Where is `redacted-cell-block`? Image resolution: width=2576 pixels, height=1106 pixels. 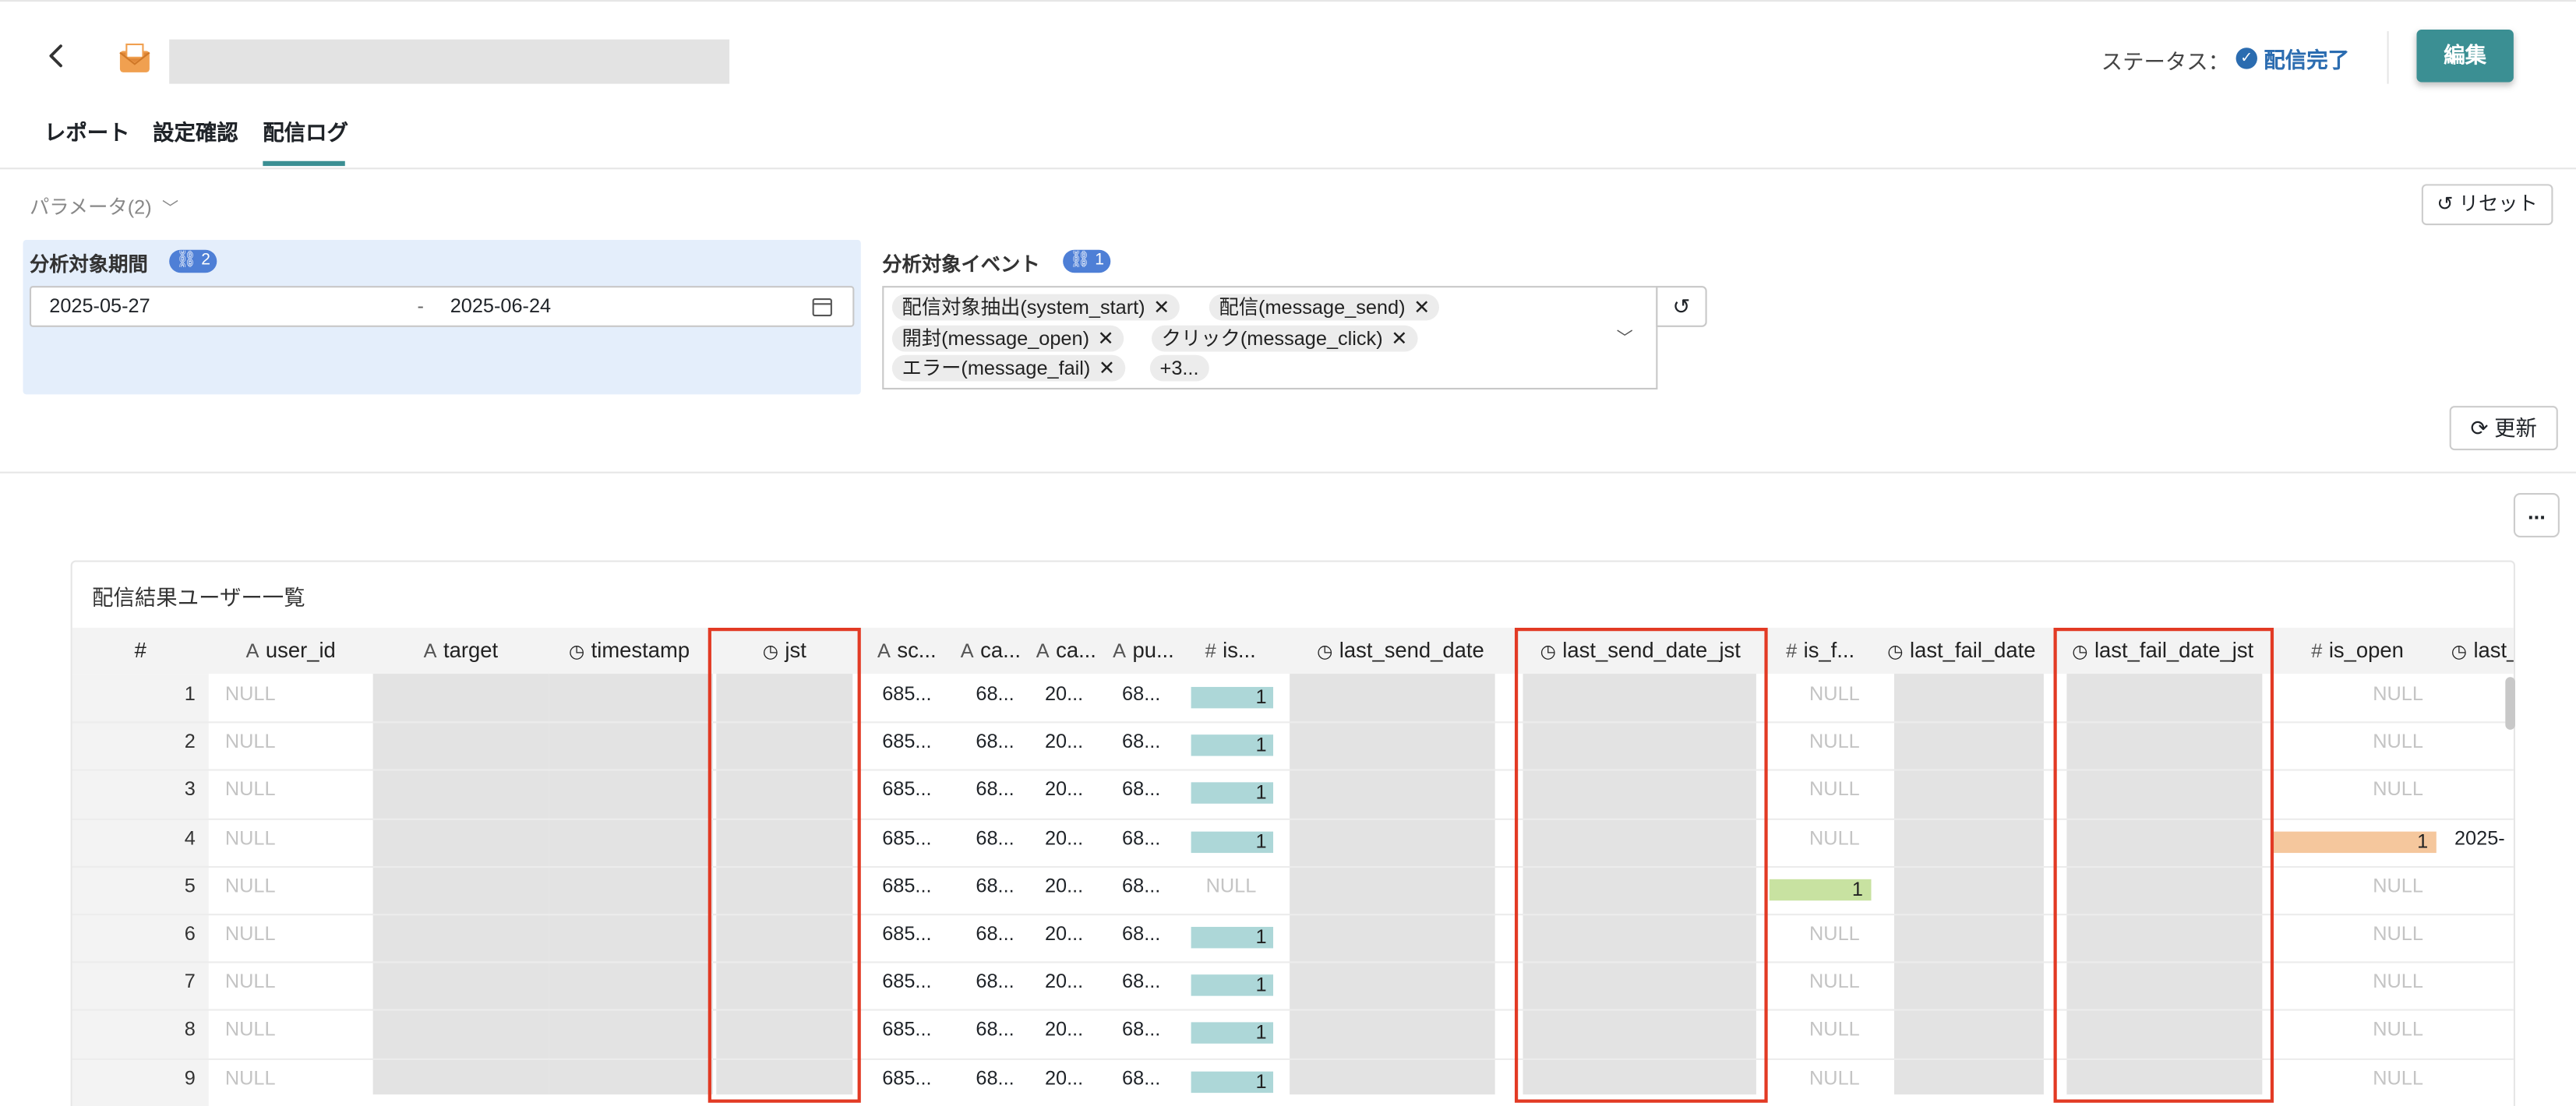
redacted-cell-block is located at coordinates (1392, 884).